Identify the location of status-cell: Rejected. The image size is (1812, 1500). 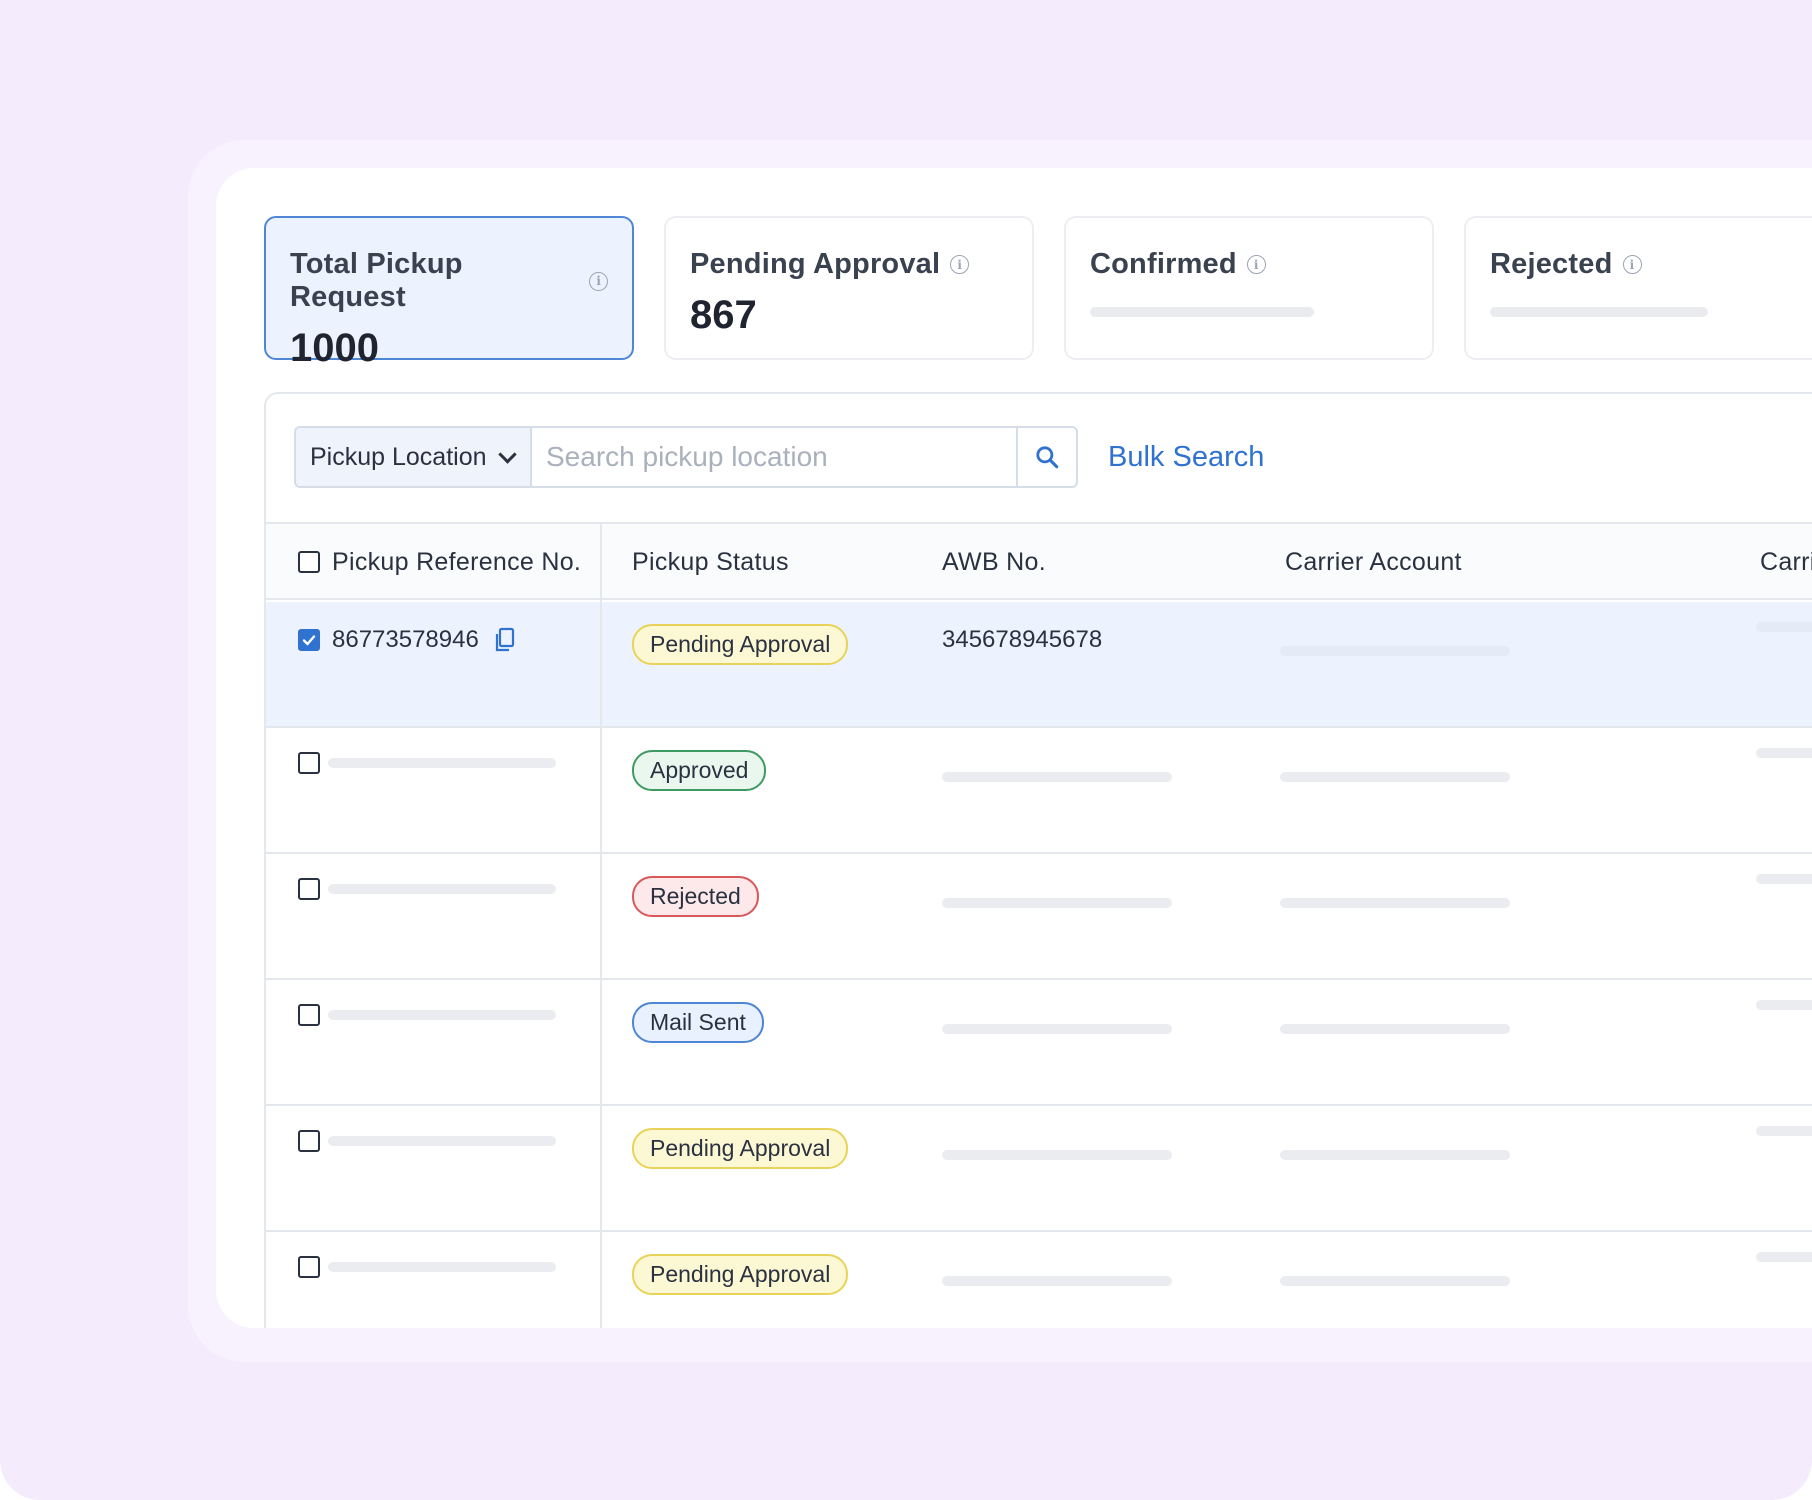
(695, 896).